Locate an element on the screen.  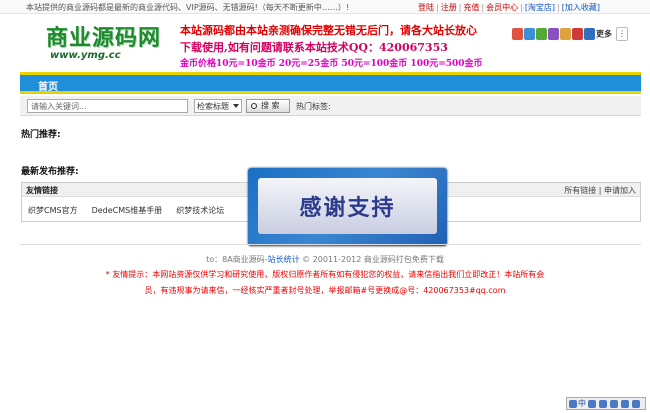
share-bar: 更多 ⋮ is located at coordinates (570, 34).